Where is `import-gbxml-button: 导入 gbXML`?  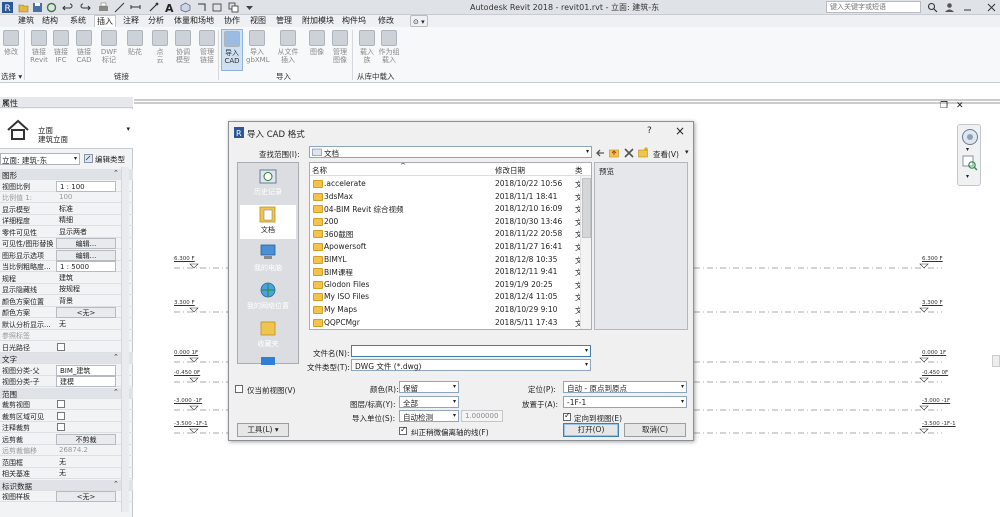 import-gbxml-button: 导入 gbXML is located at coordinates (258, 50).